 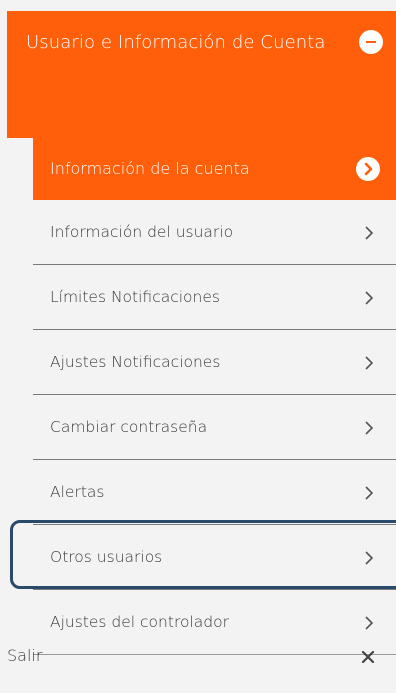 I want to click on menu-item-notification-settings: Ajustes Notificaciones, so click(x=214, y=362).